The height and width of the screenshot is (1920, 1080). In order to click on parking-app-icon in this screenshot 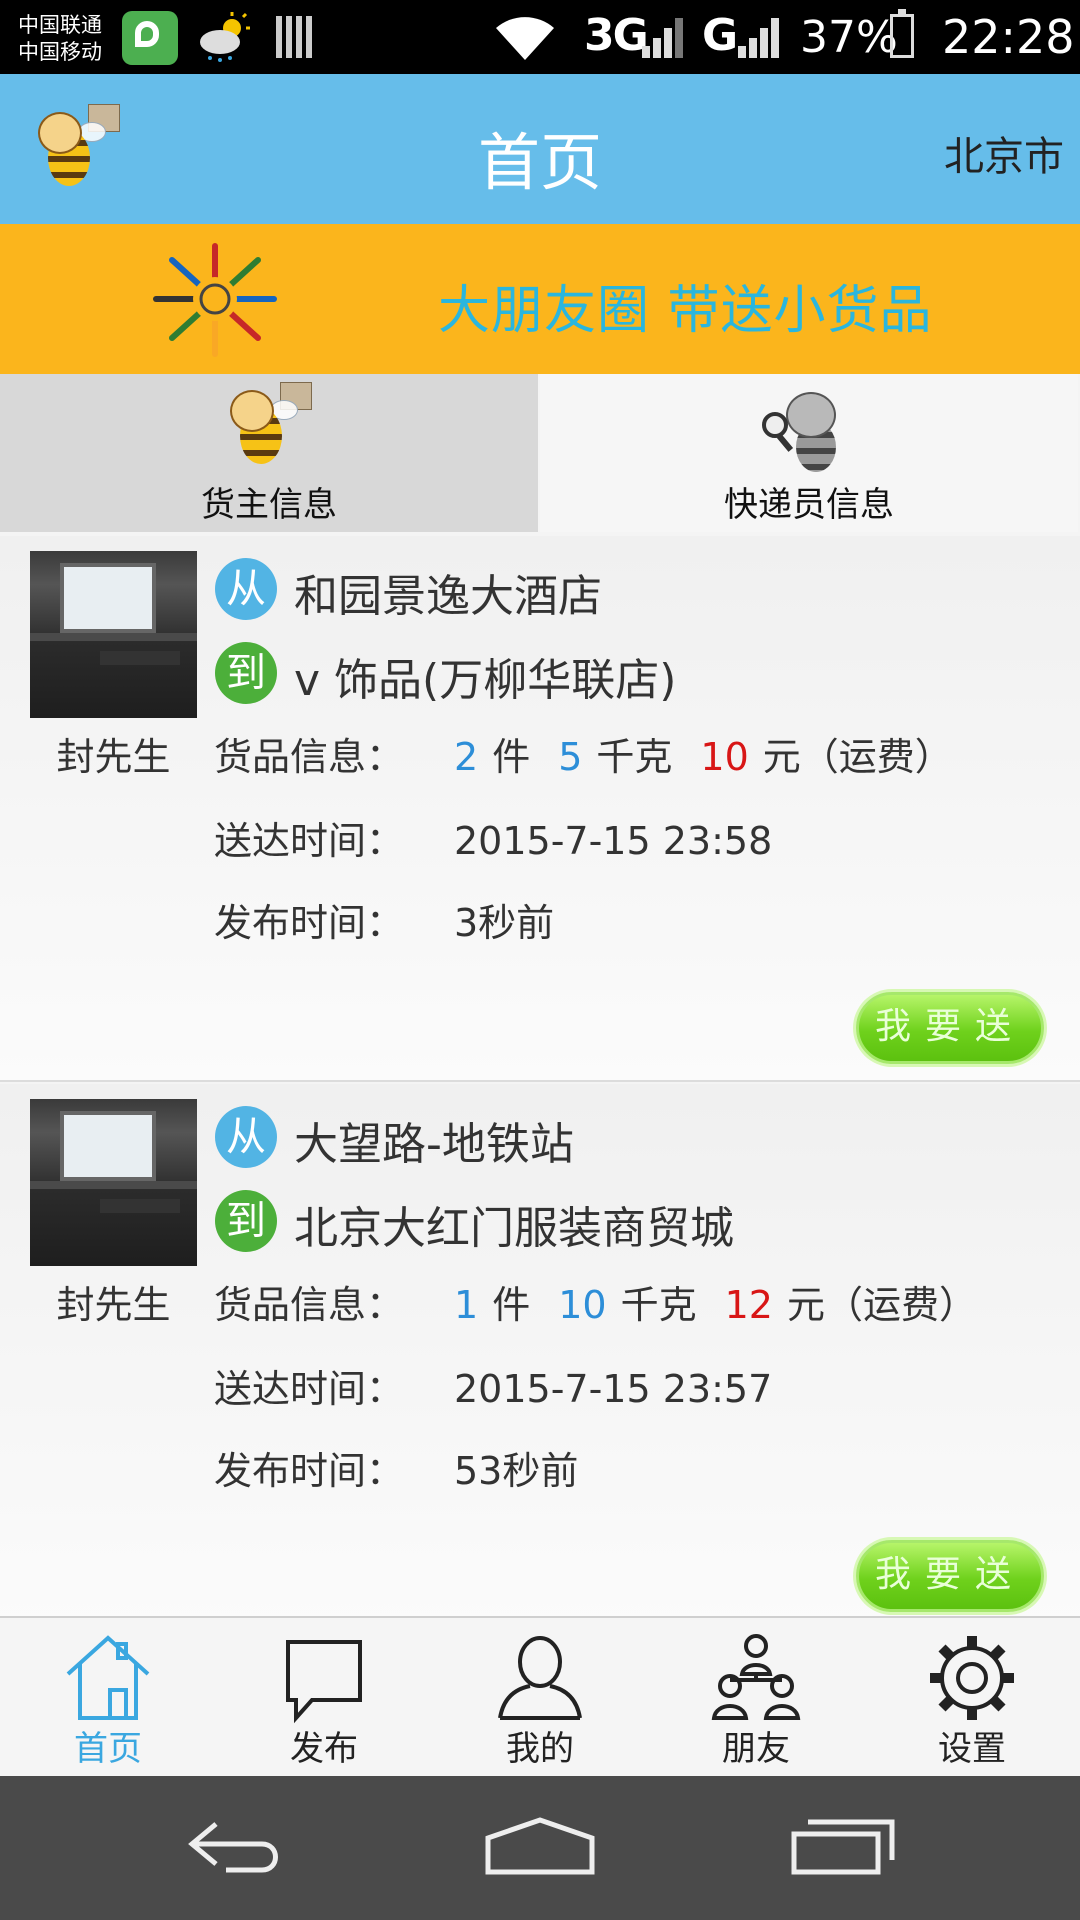, I will do `click(150, 38)`.